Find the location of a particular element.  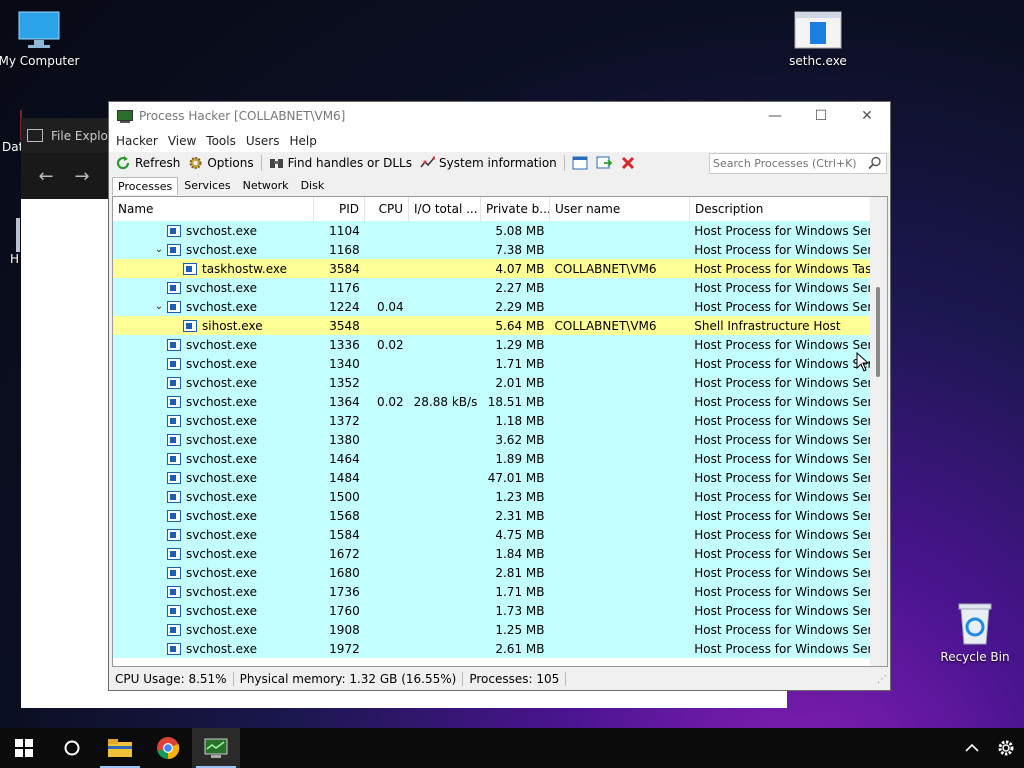

vertical-scrollbar is located at coordinates (878, 431).